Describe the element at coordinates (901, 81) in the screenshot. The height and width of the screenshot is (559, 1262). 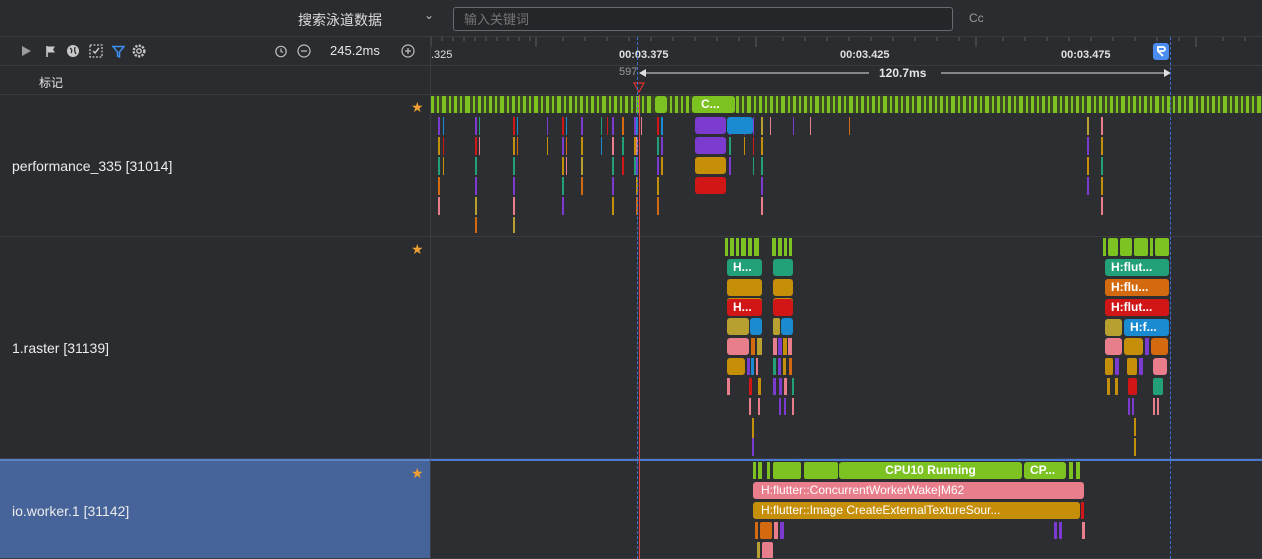
I see `range-arrow` at that location.